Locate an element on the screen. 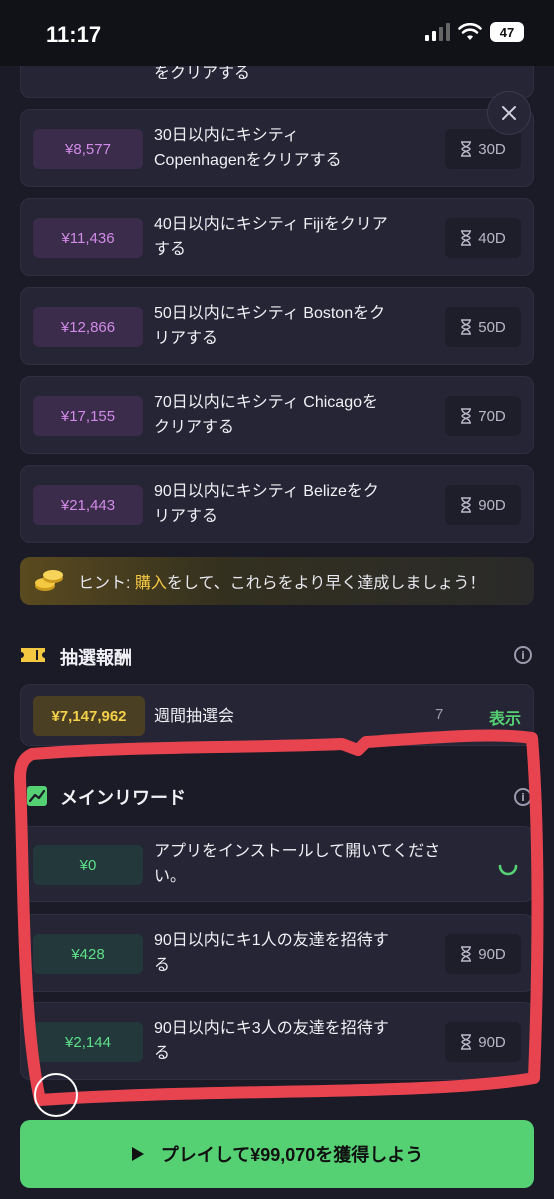 Image resolution: width=554 pixels, height=1199 pixels. close-icon is located at coordinates (509, 113).